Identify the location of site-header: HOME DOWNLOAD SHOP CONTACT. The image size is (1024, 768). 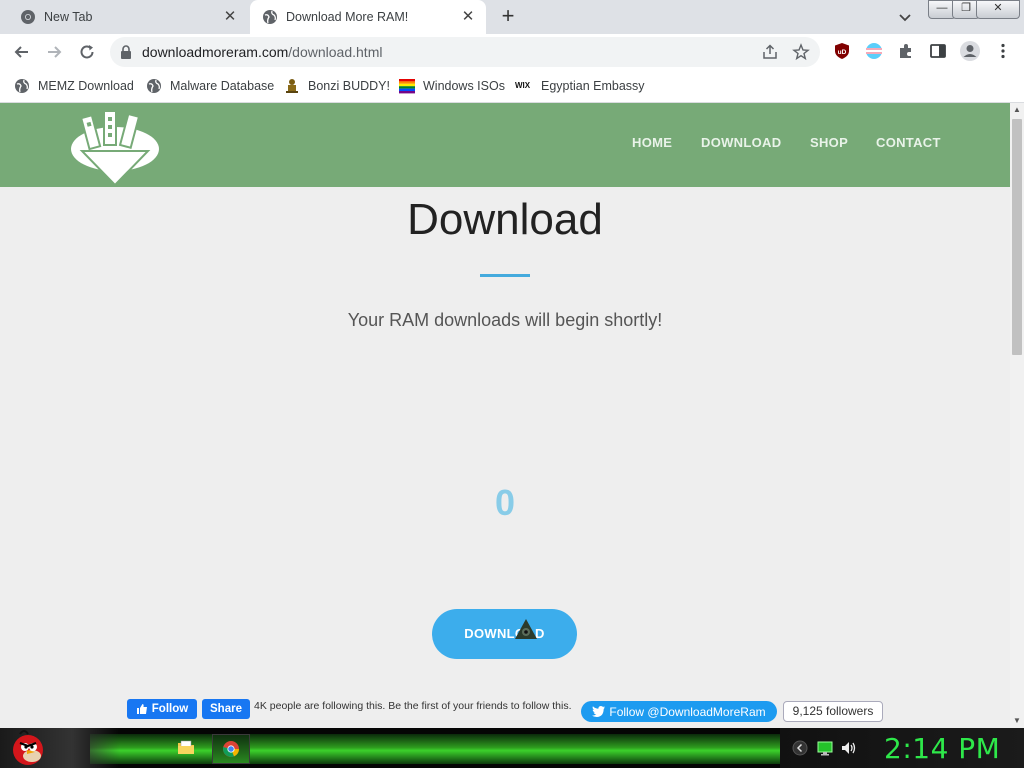
(505, 145).